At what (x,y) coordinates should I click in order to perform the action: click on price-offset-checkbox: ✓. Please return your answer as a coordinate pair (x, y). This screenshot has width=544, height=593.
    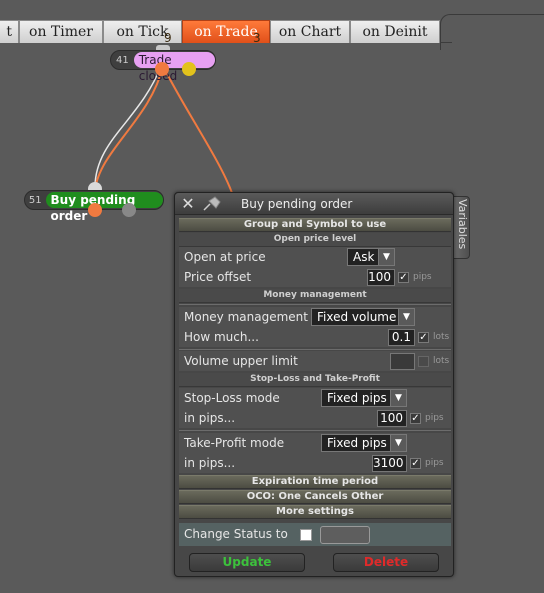
    Looking at the image, I should click on (403, 277).